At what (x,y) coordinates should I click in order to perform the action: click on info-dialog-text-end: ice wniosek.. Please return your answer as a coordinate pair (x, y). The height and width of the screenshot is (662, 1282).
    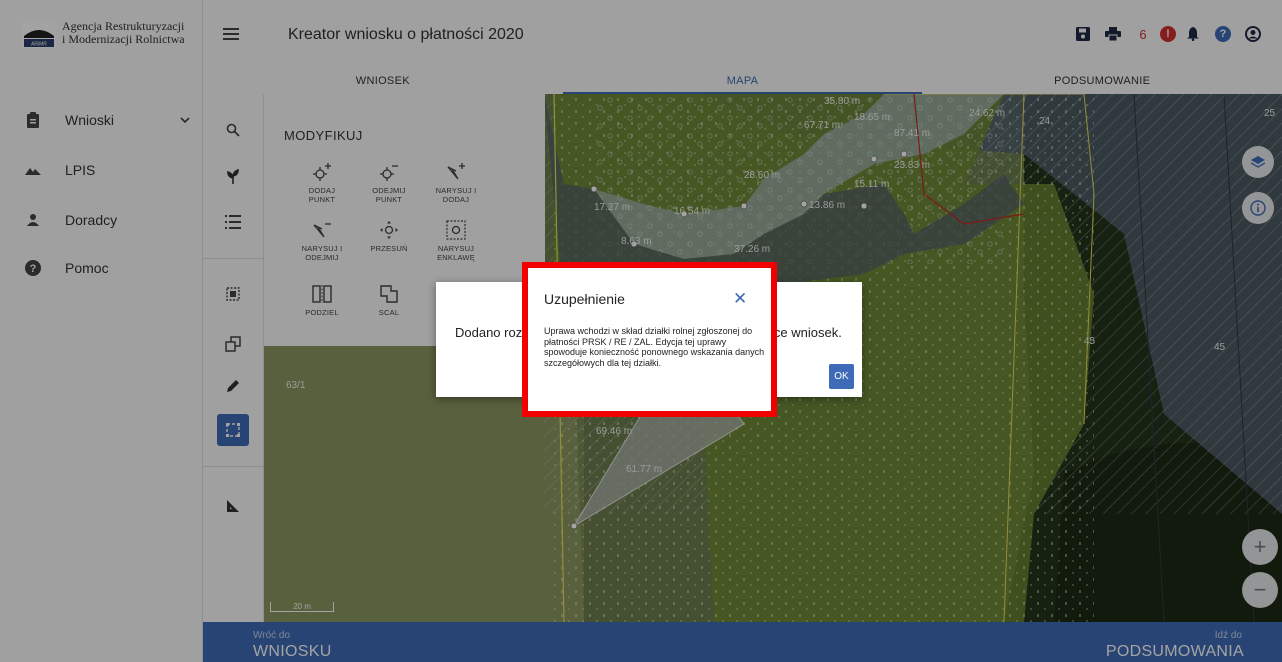
    Looking at the image, I should click on (806, 332).